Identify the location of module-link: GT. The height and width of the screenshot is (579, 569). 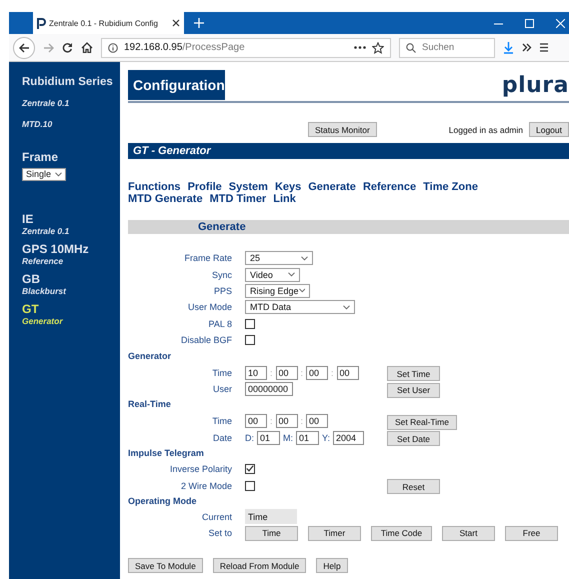
(71, 309).